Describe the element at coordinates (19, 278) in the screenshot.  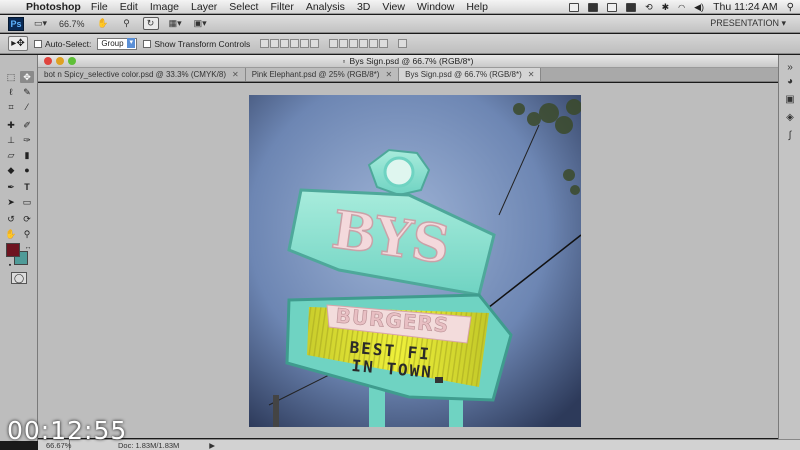
I see `quick-mask-icon: ◯` at that location.